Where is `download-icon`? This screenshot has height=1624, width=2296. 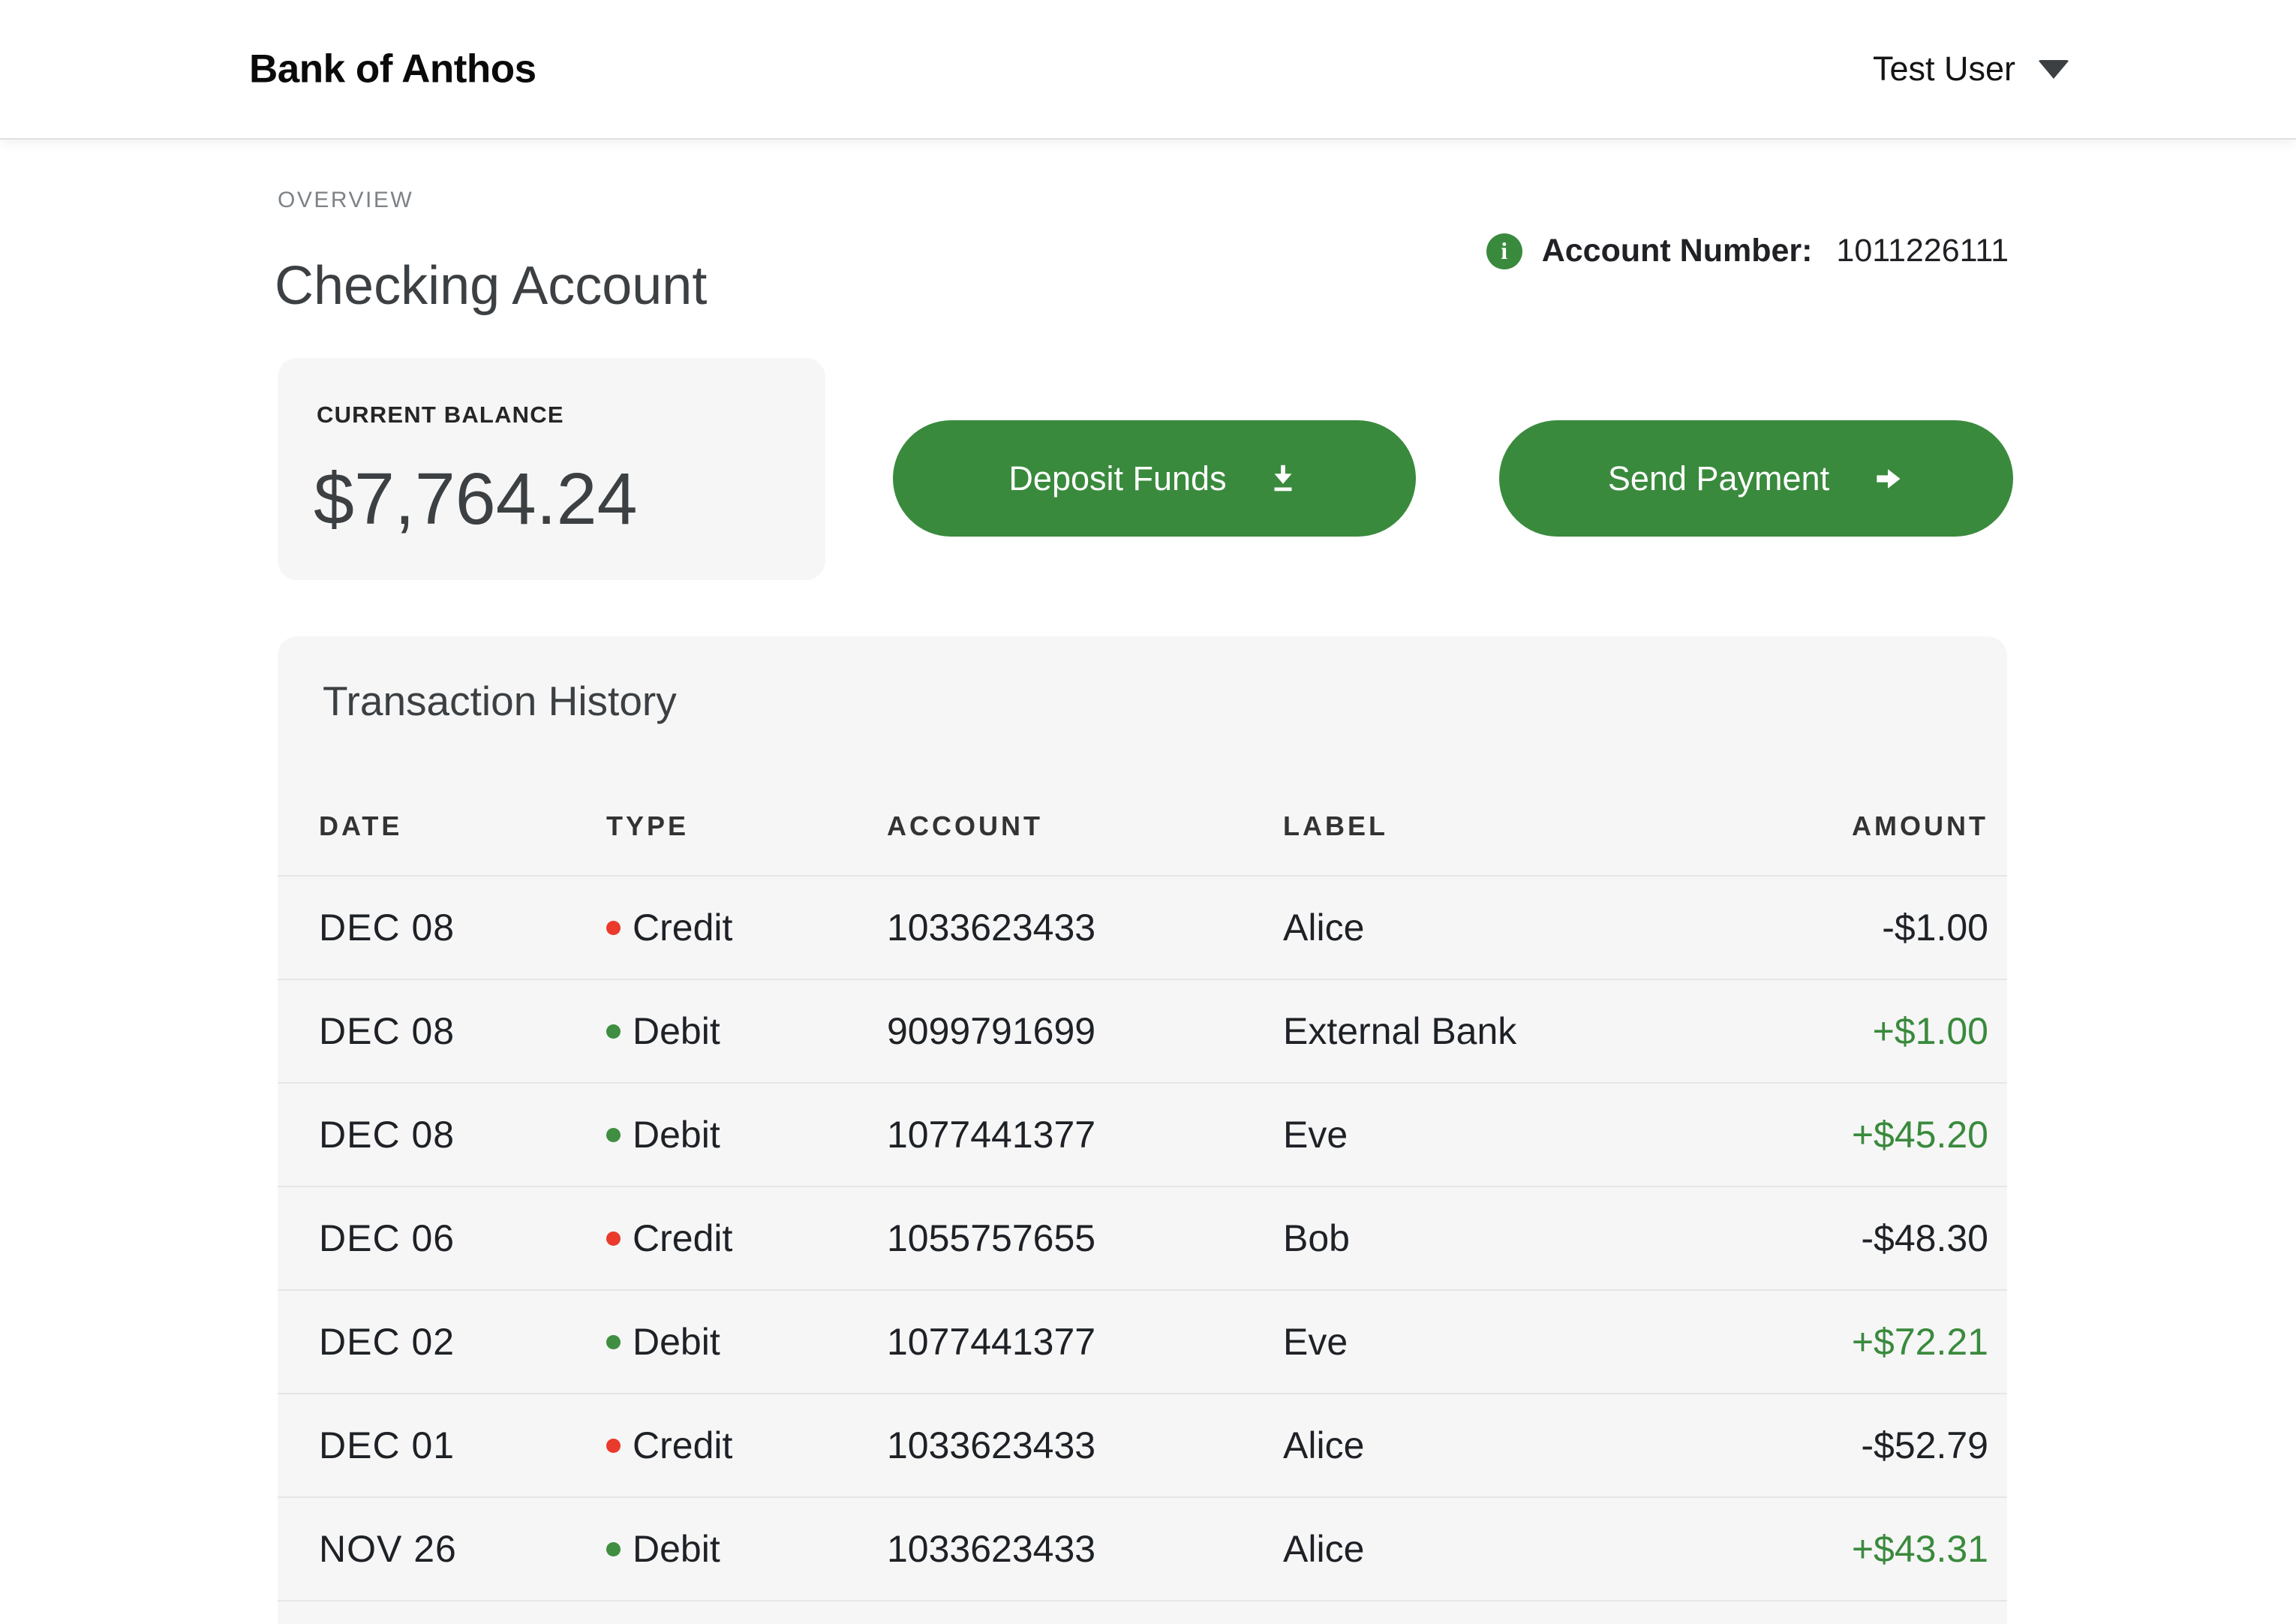
download-icon is located at coordinates (1283, 479).